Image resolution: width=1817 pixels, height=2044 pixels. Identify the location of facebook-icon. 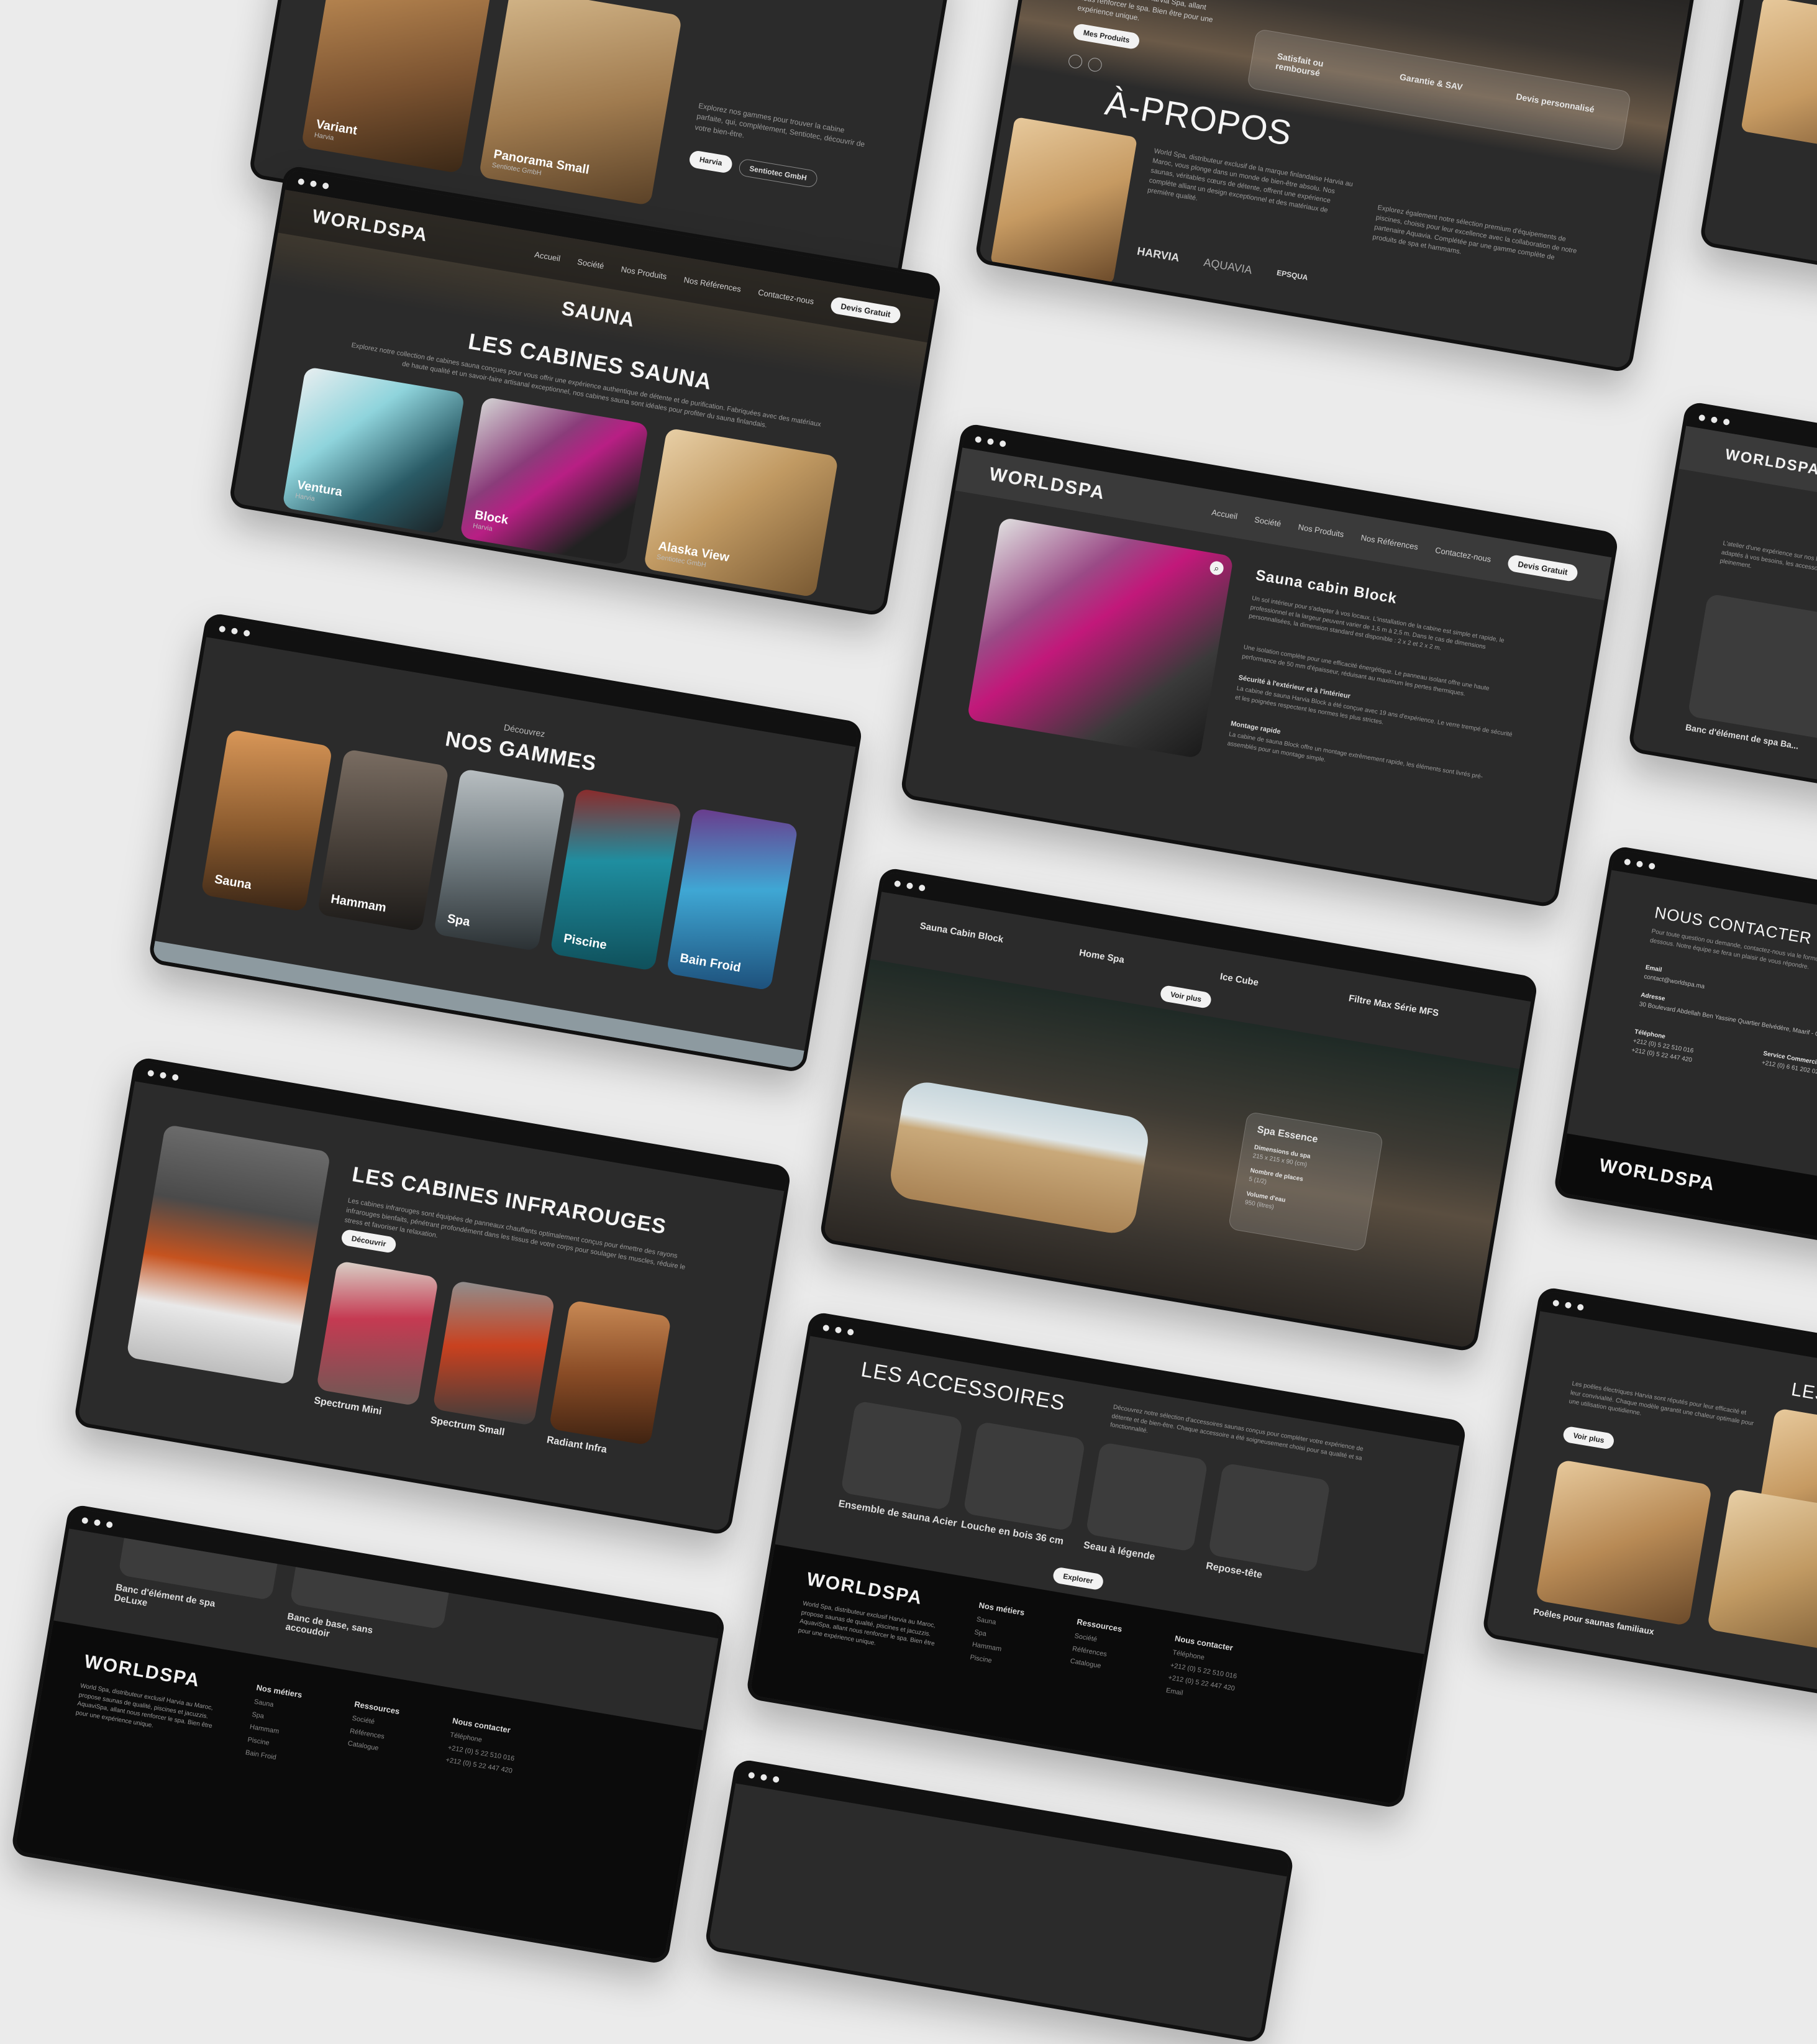
(1075, 61).